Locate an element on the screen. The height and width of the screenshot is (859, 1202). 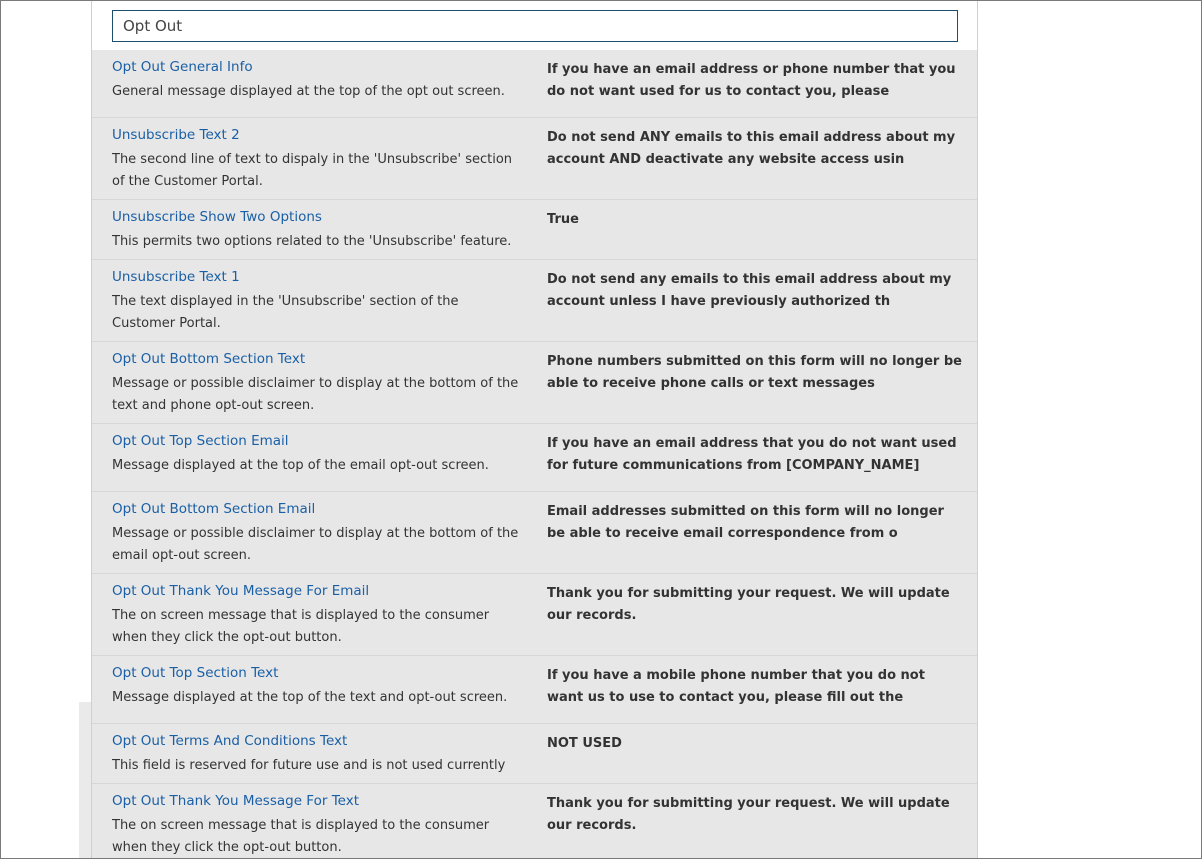
setting-name-link: Opt Out Terms And Conditions Text is located at coordinates (229, 741).